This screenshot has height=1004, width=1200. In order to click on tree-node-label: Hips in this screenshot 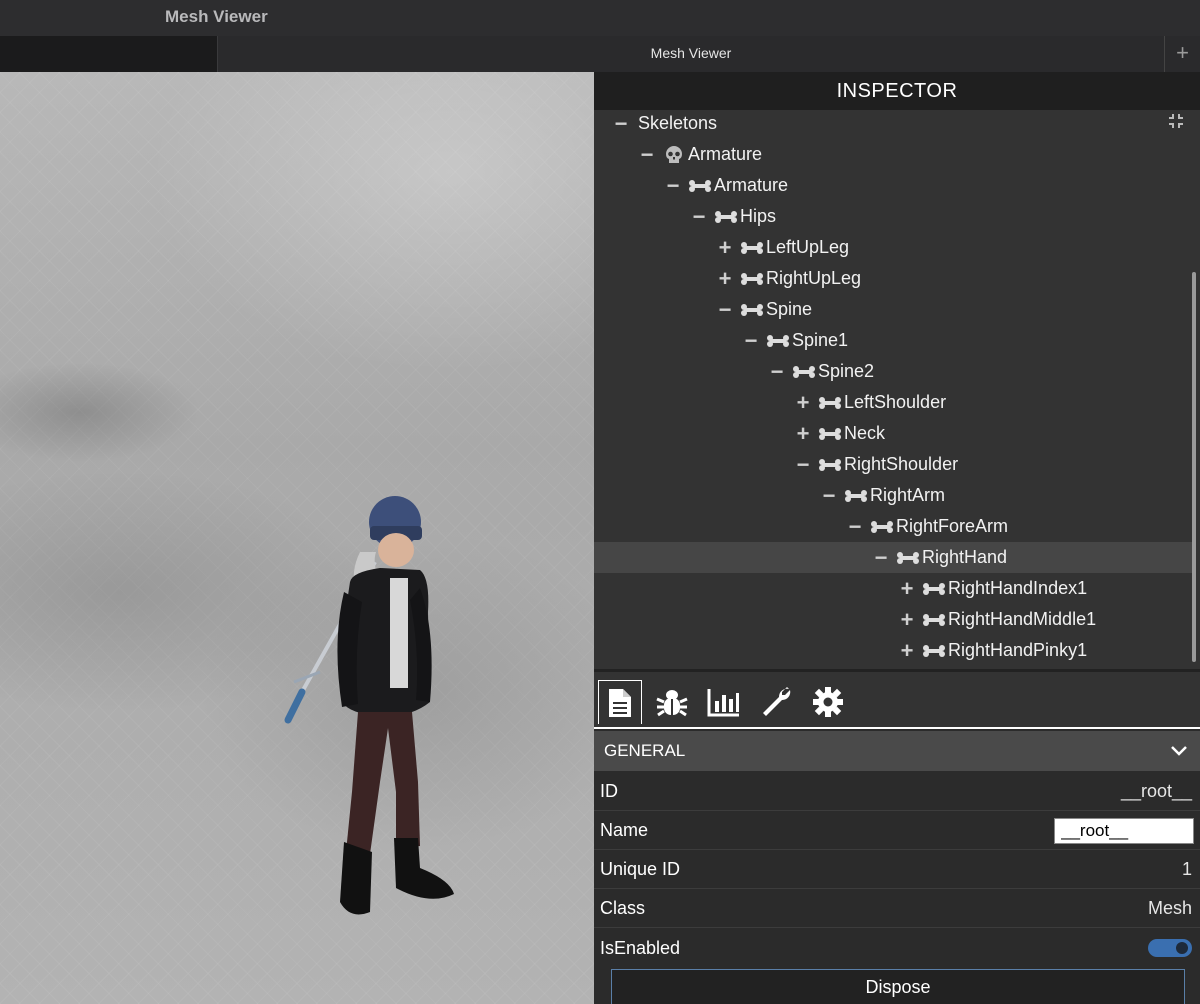, I will do `click(758, 216)`.